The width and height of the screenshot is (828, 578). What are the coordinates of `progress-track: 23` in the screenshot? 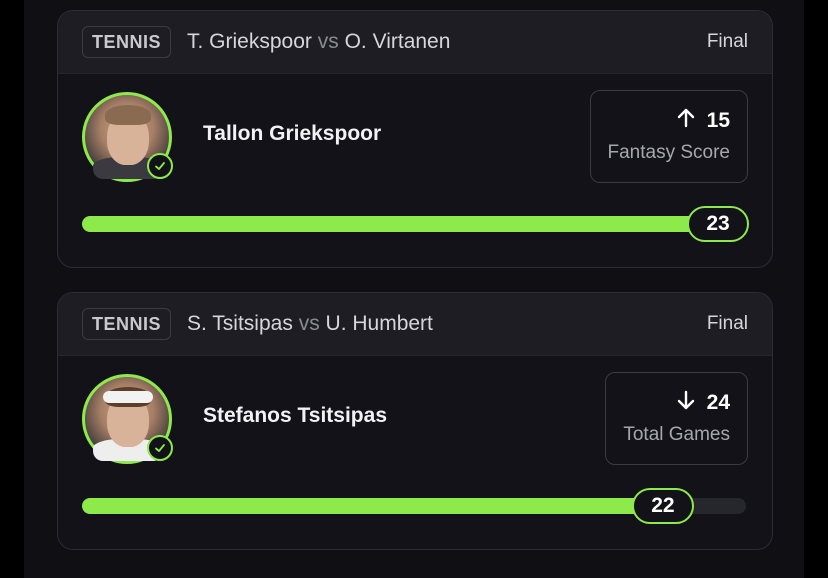 It's located at (415, 224).